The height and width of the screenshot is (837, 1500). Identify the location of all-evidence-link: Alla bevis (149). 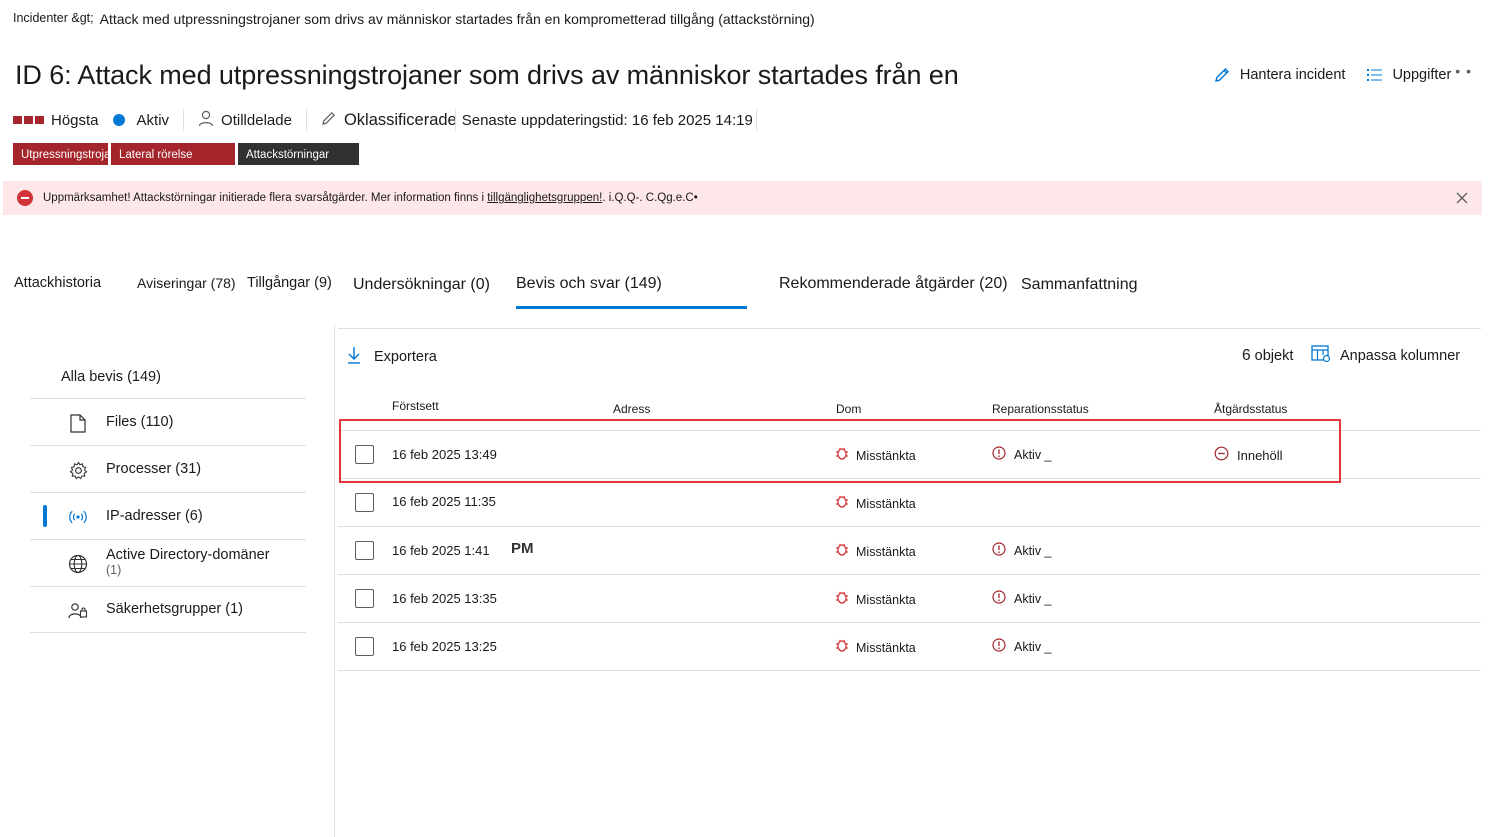
(111, 377).